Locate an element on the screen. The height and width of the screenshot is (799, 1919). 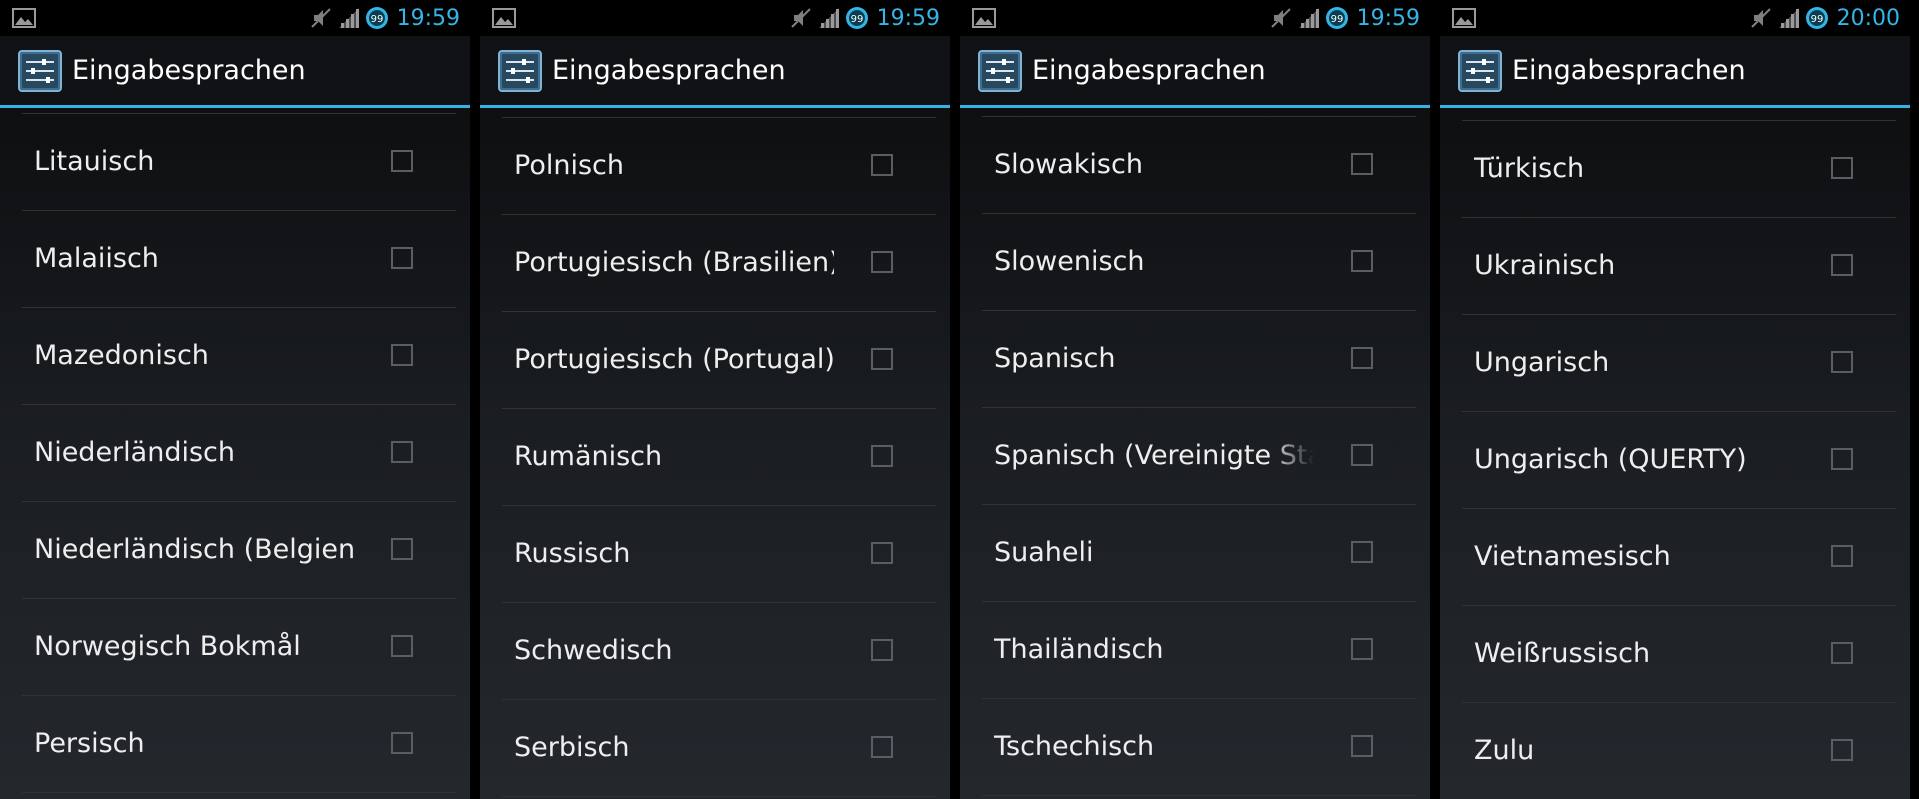
language-list-item: Niederländisch (Belgien) is located at coordinates (235, 550).